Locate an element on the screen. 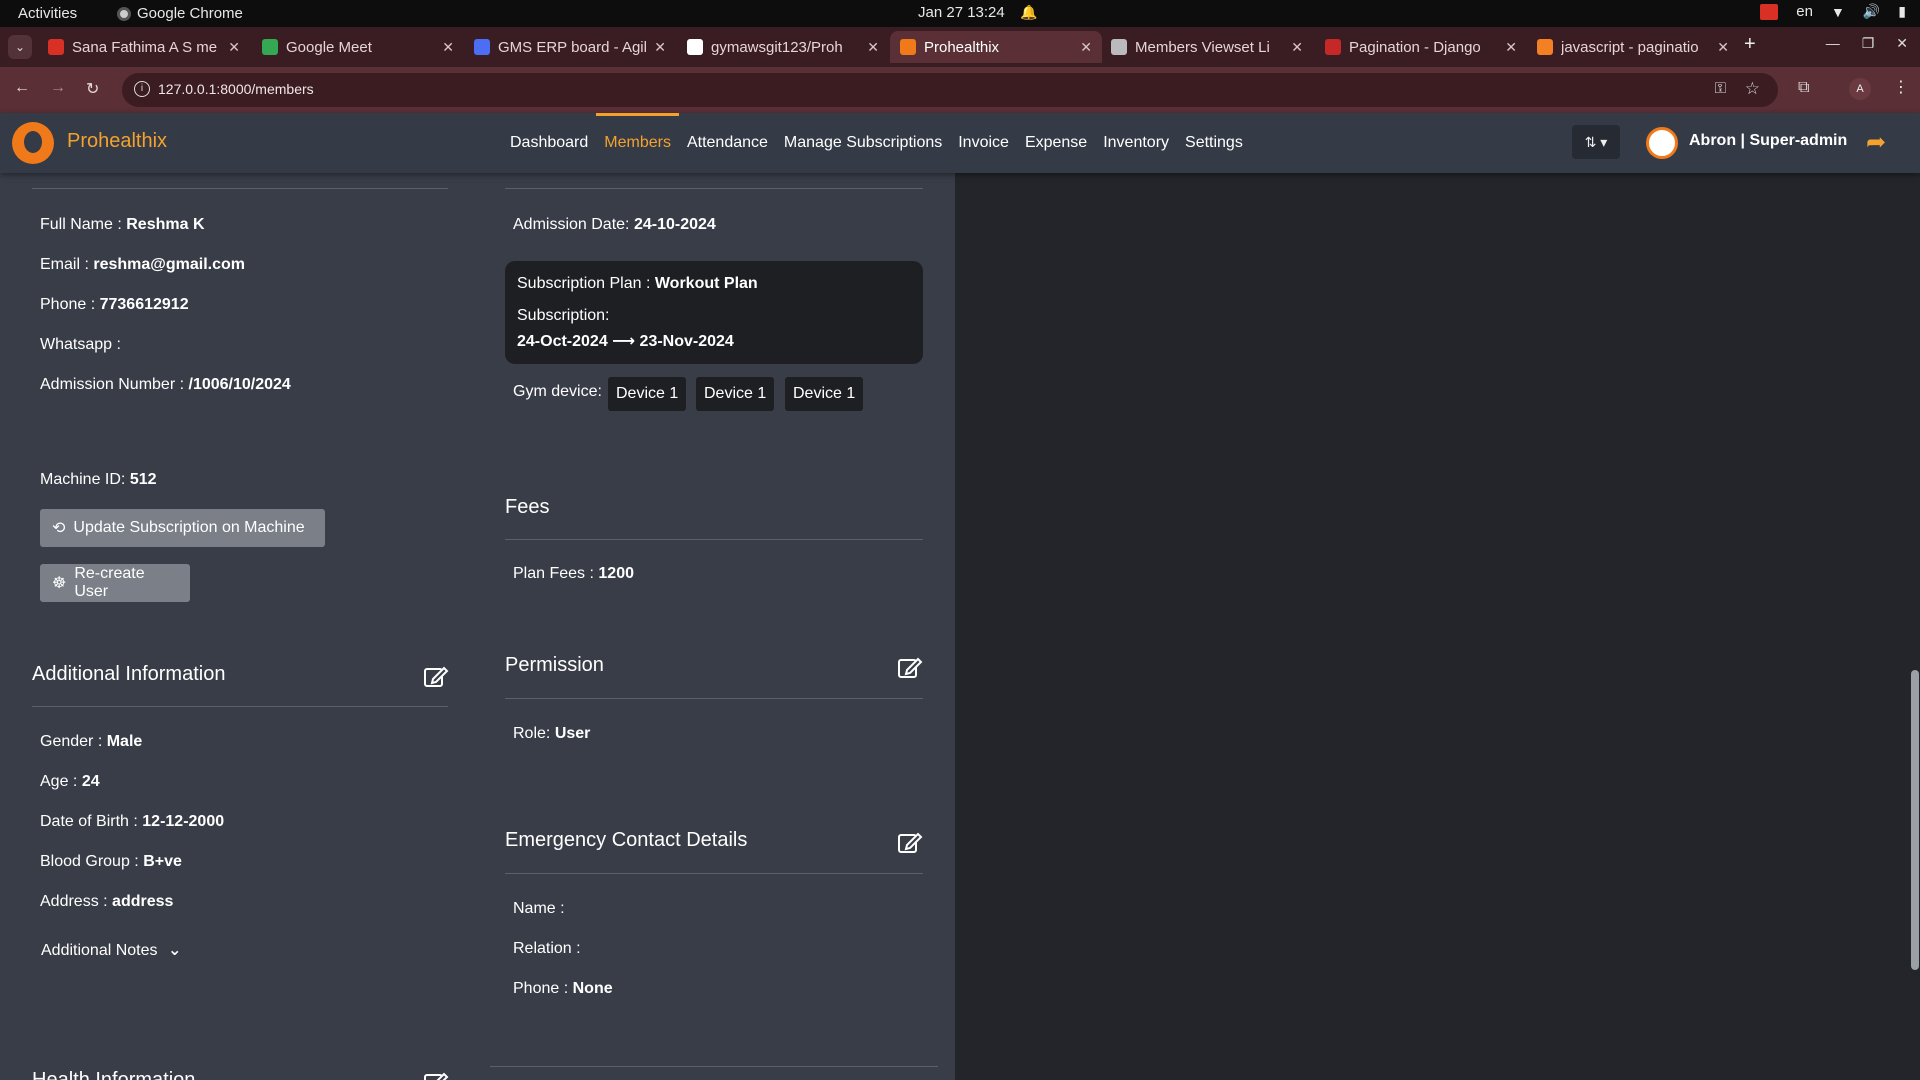  password-key-icon: ⚿ is located at coordinates (1720, 88).